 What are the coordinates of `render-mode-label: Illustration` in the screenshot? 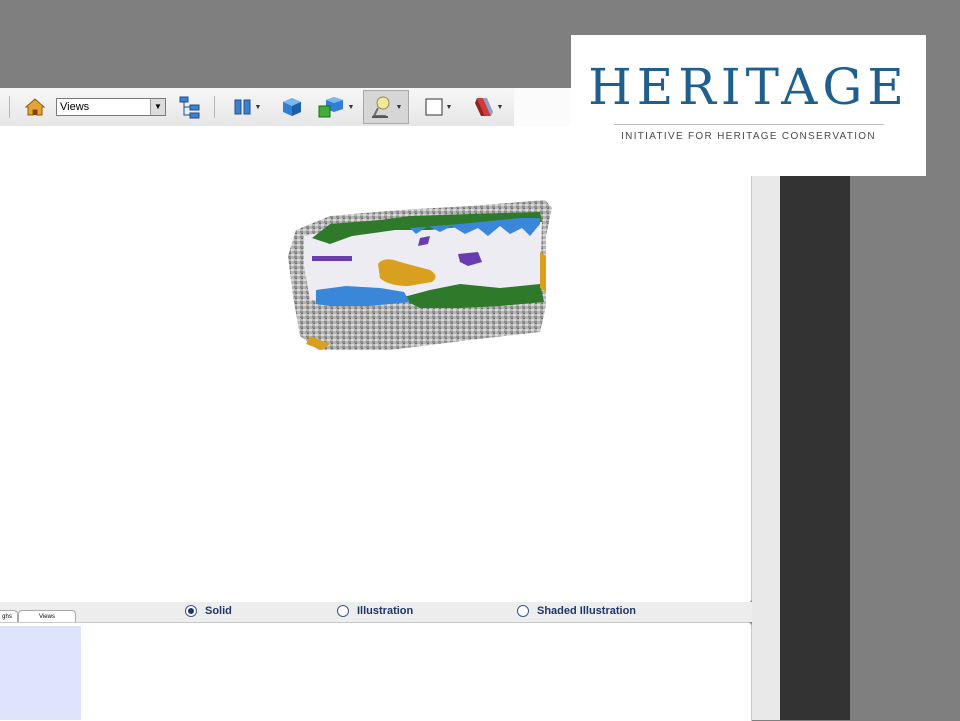 It's located at (385, 611).